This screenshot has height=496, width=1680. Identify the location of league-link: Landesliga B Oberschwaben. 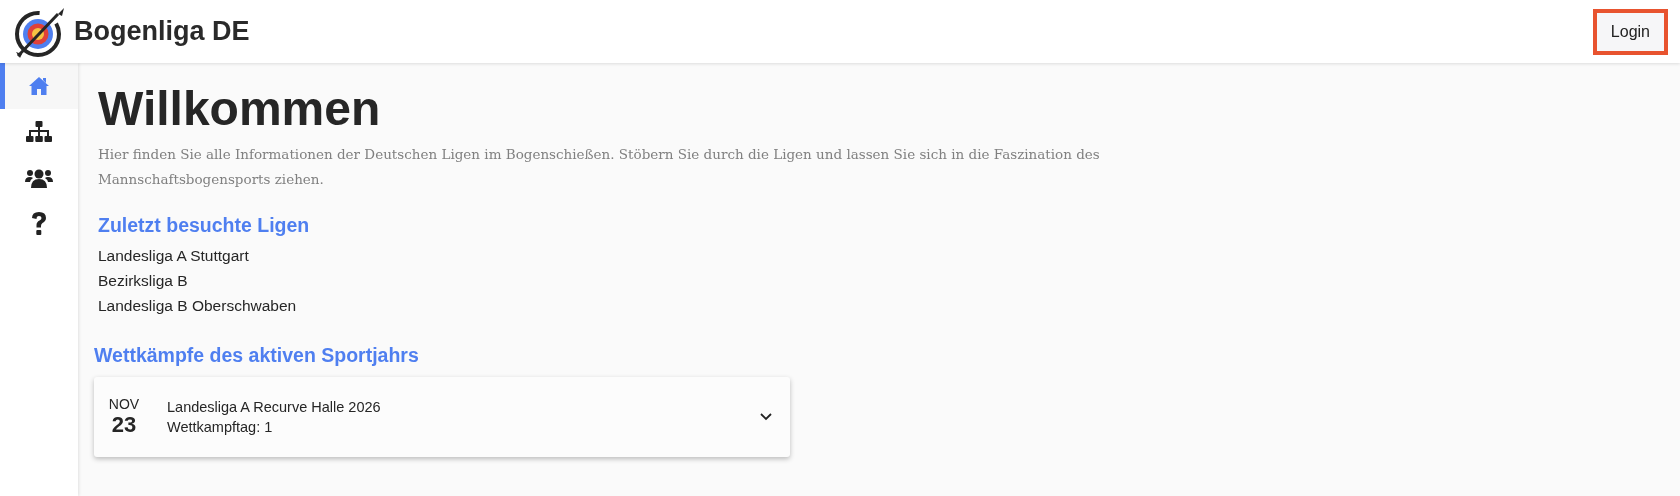
(889, 306).